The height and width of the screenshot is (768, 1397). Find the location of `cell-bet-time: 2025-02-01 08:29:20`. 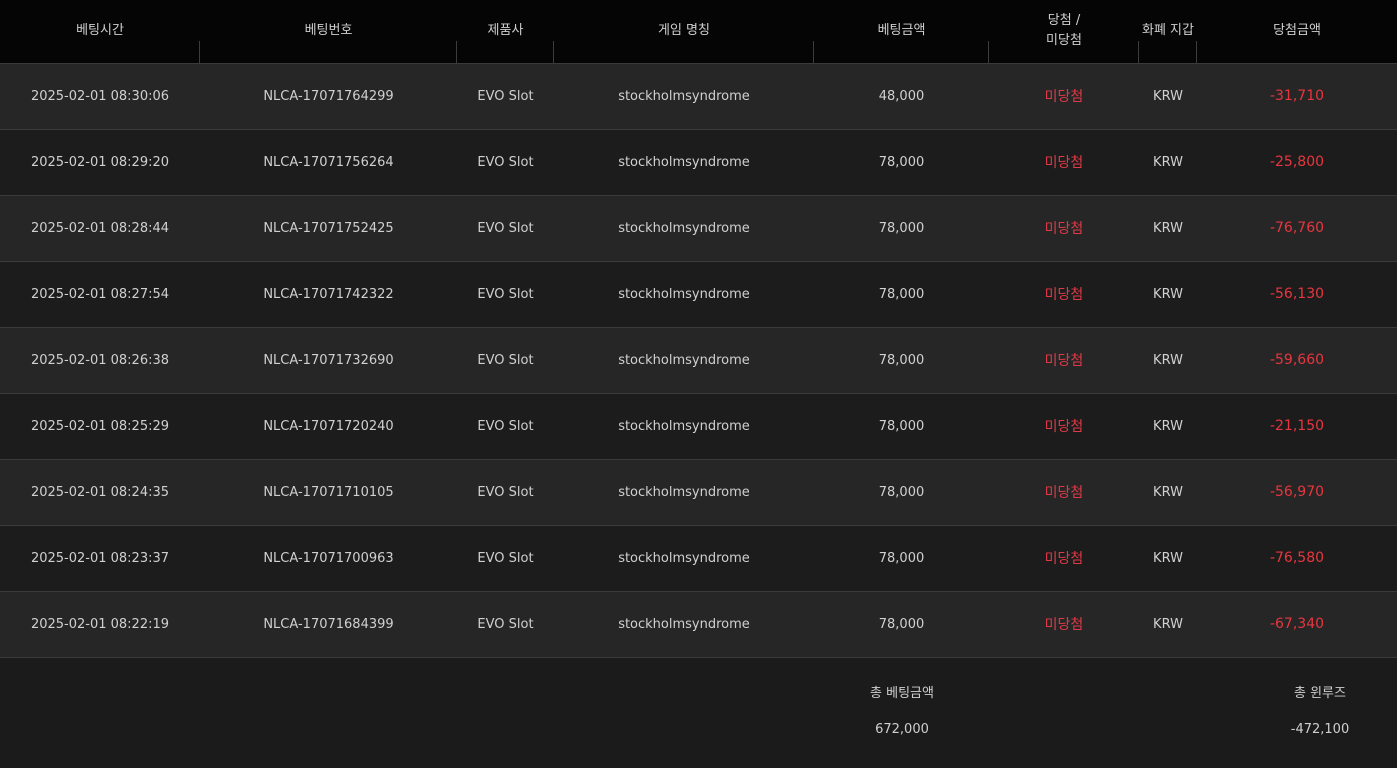

cell-bet-time: 2025-02-01 08:29:20 is located at coordinates (100, 162).